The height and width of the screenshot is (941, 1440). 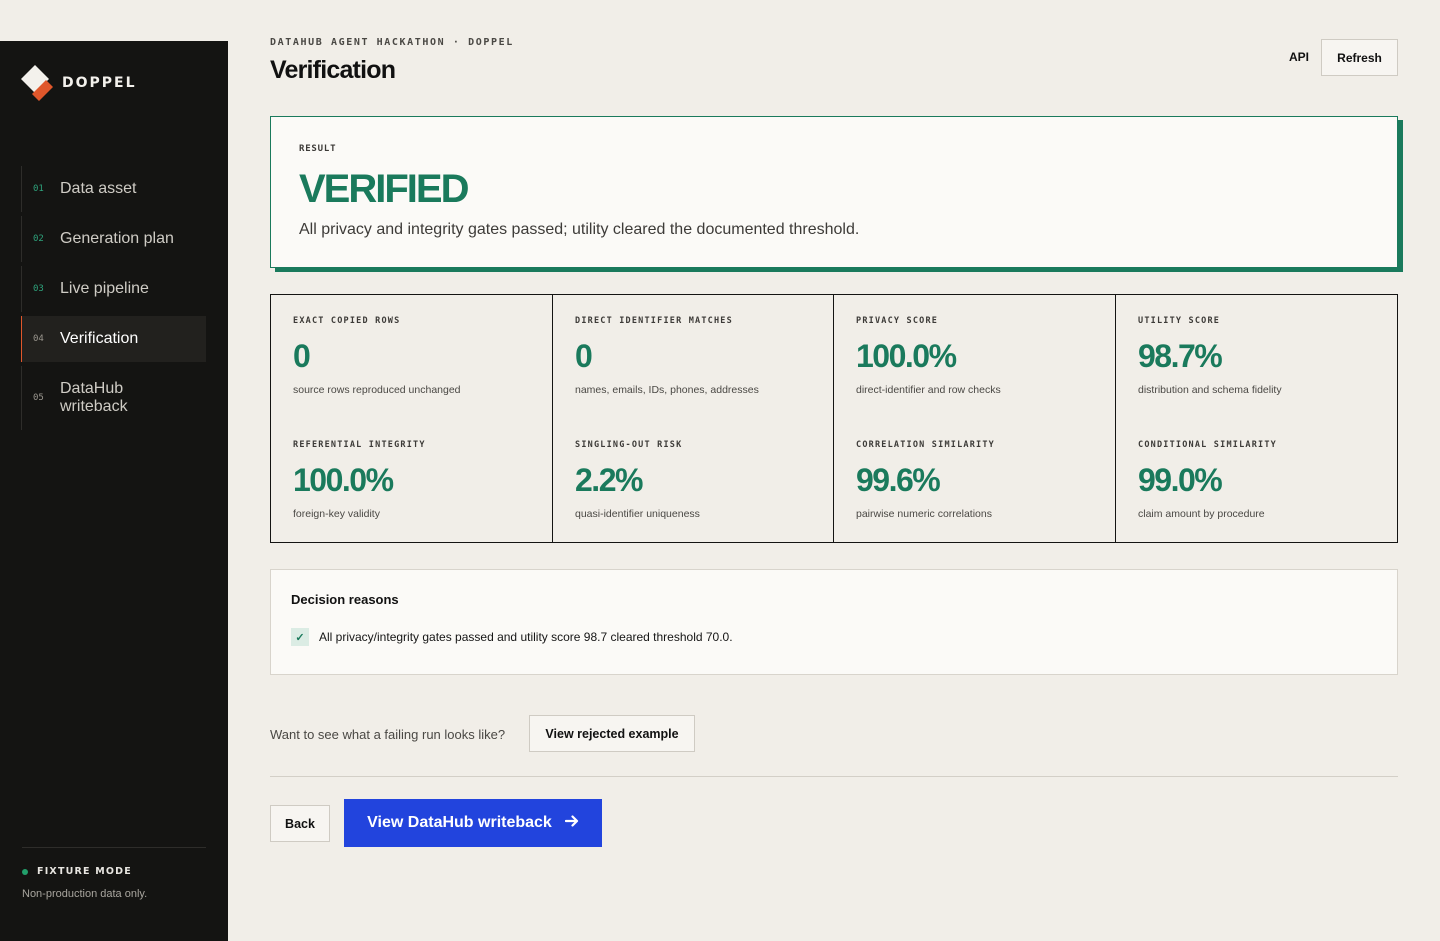 I want to click on sidebar-item-label: Verification, so click(x=99, y=338).